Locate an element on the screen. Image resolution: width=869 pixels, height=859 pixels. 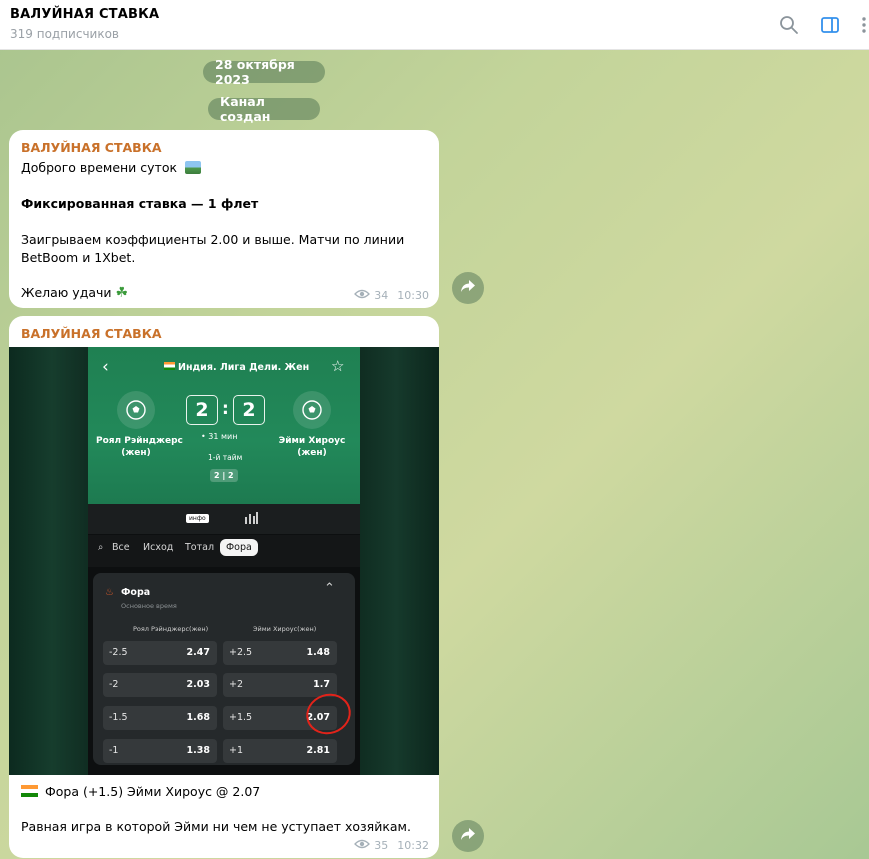
sidebar-toggle-icon is located at coordinates (830, 25).